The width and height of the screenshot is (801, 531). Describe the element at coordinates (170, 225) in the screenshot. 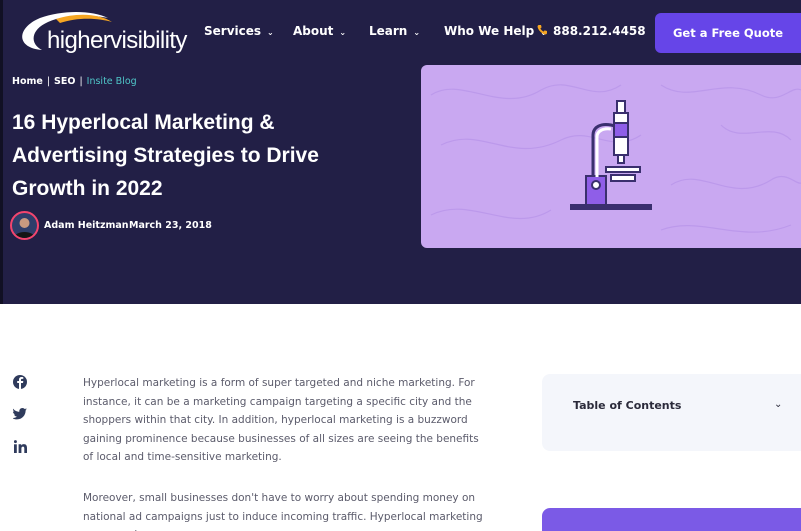

I see `publish-date: March 23, 2018` at that location.